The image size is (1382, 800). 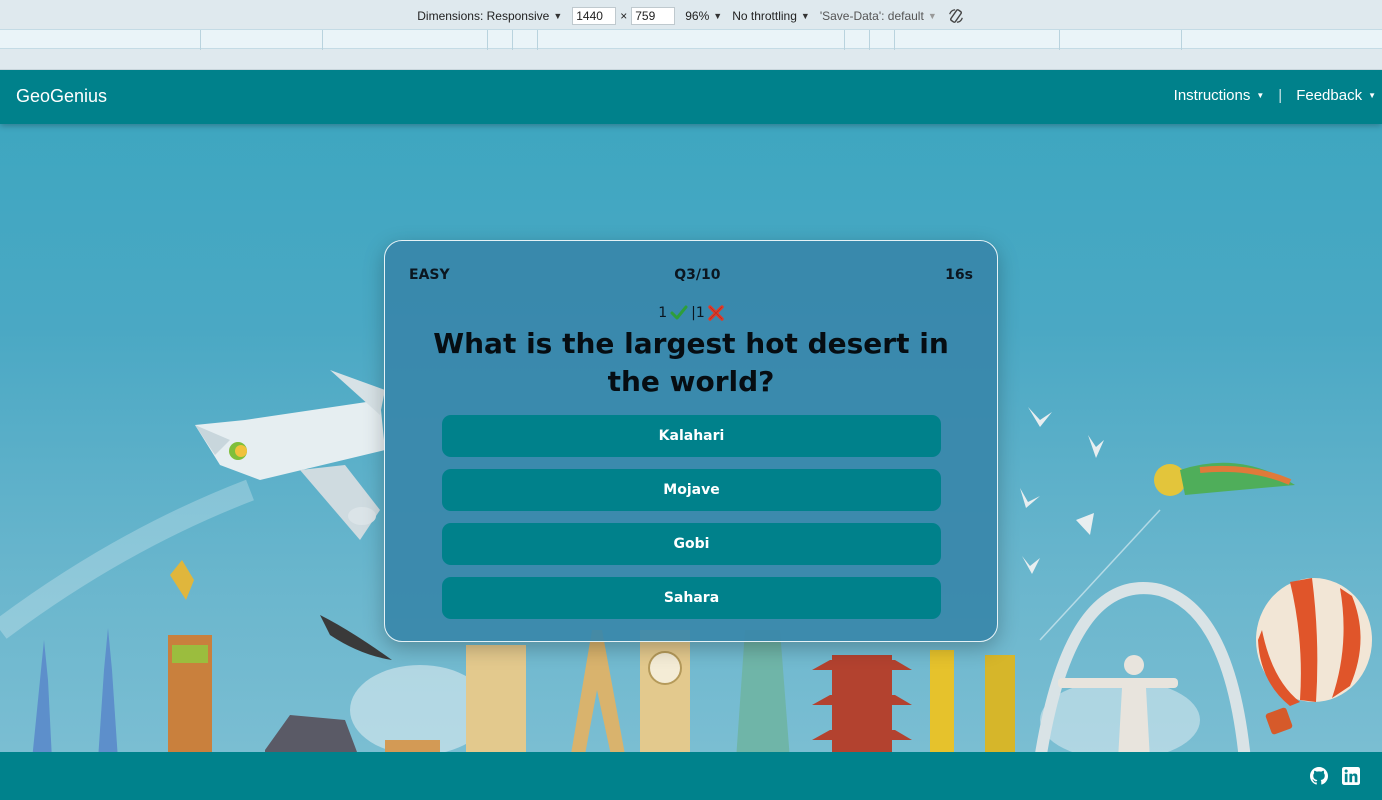 I want to click on score-tally: 1 |1, so click(x=691, y=313).